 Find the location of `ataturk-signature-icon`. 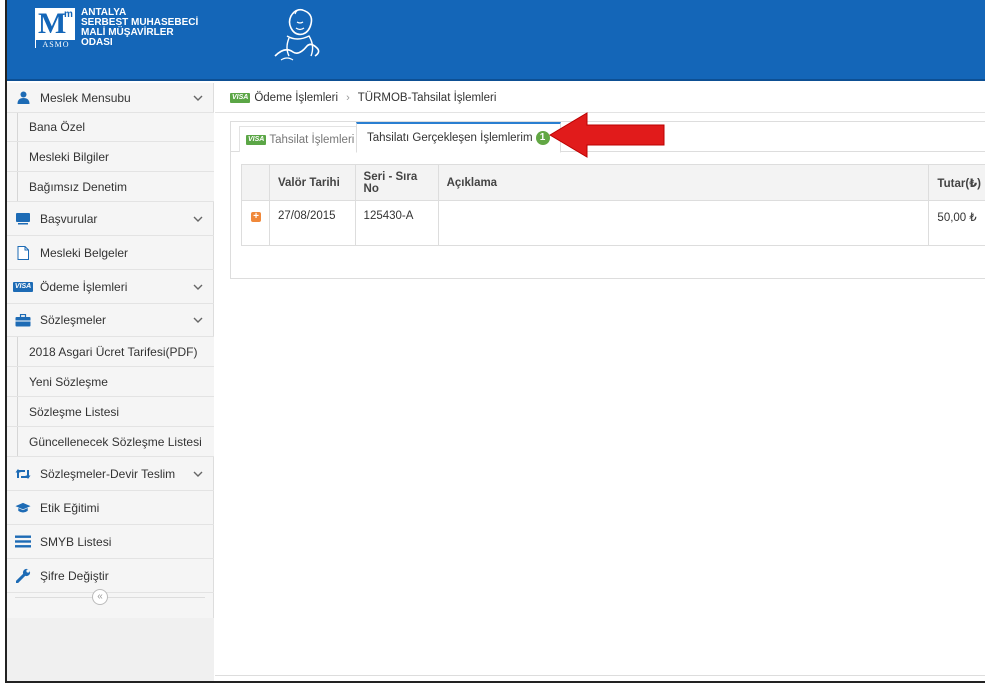

ataturk-signature-icon is located at coordinates (297, 34).